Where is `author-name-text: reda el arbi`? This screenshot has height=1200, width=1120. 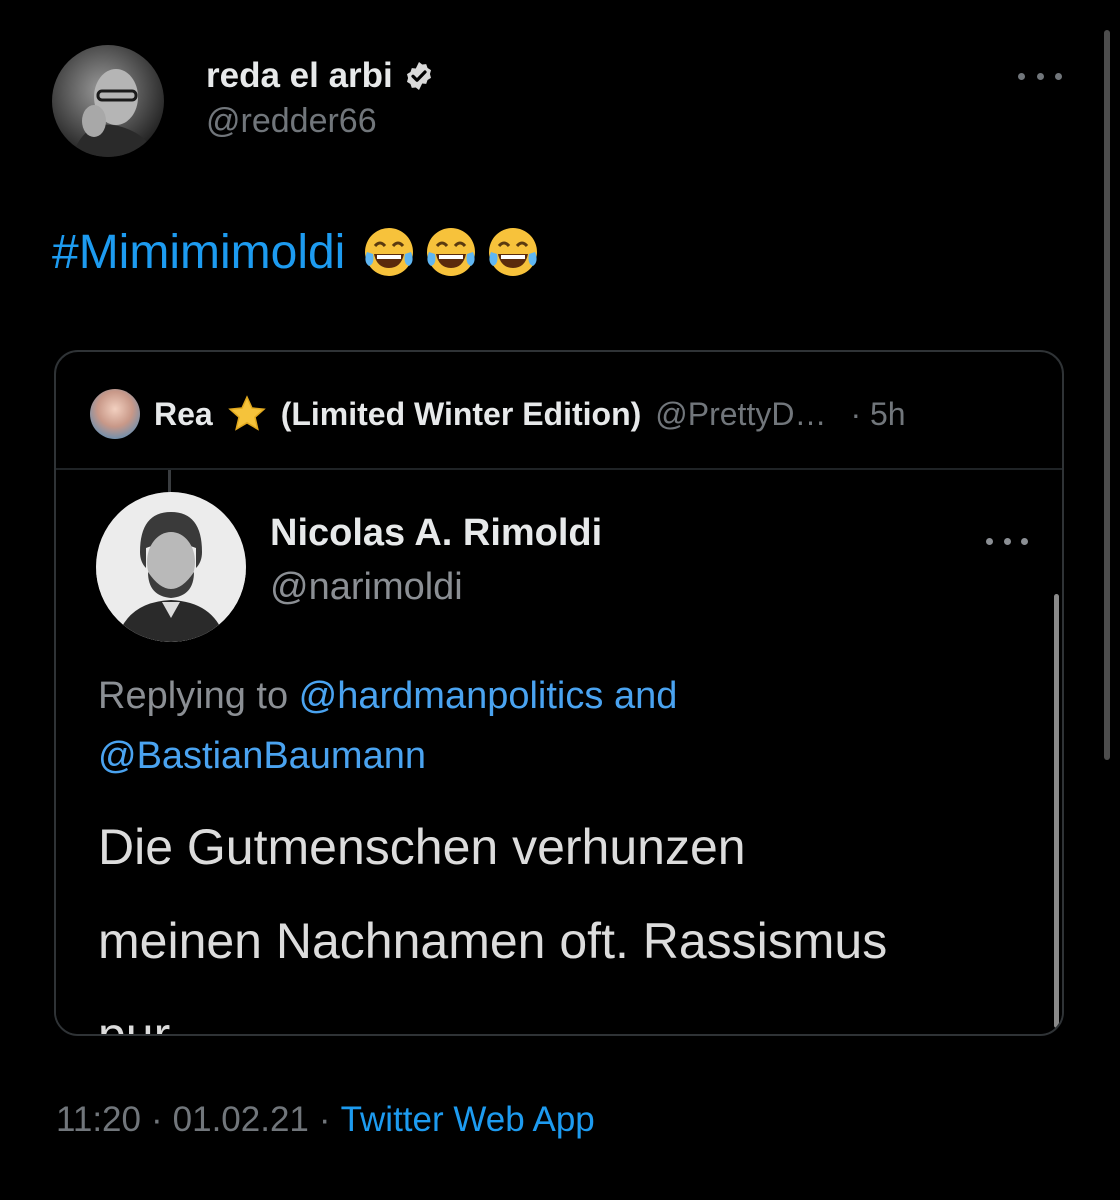 author-name-text: reda el arbi is located at coordinates (299, 75).